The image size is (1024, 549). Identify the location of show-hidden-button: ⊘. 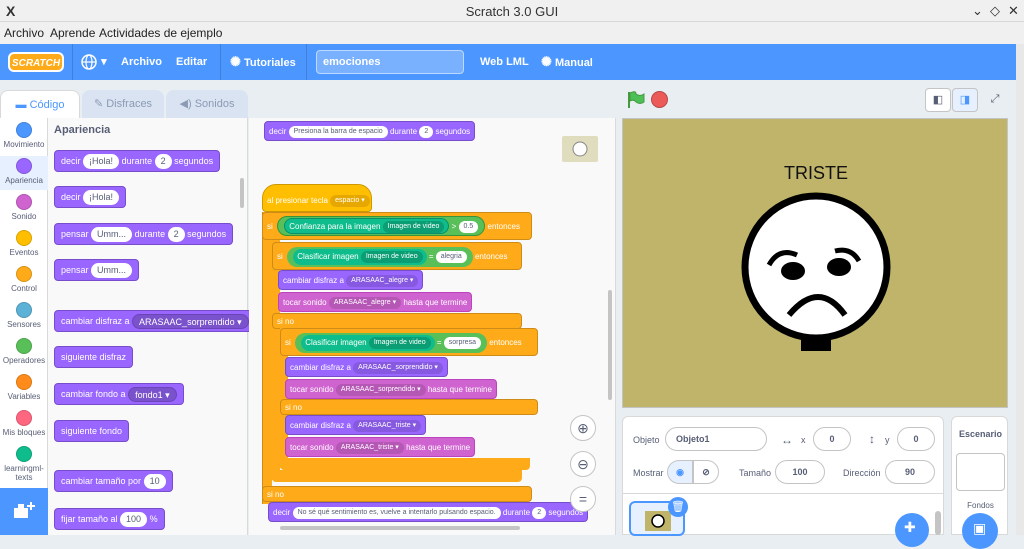
(706, 472).